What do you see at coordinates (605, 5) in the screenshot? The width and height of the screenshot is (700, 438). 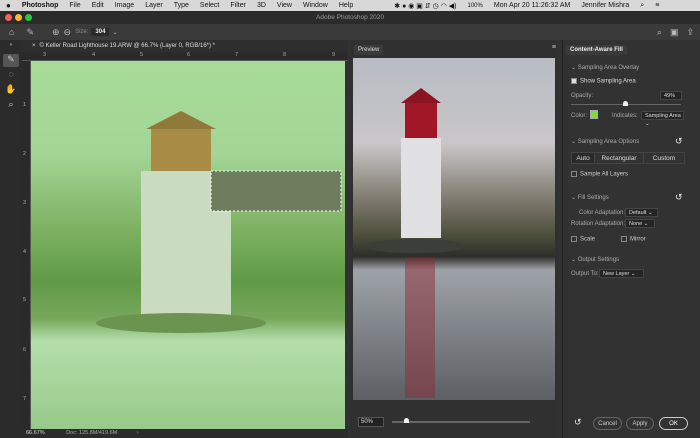 I see `user-name: Jennifer Mishra` at bounding box center [605, 5].